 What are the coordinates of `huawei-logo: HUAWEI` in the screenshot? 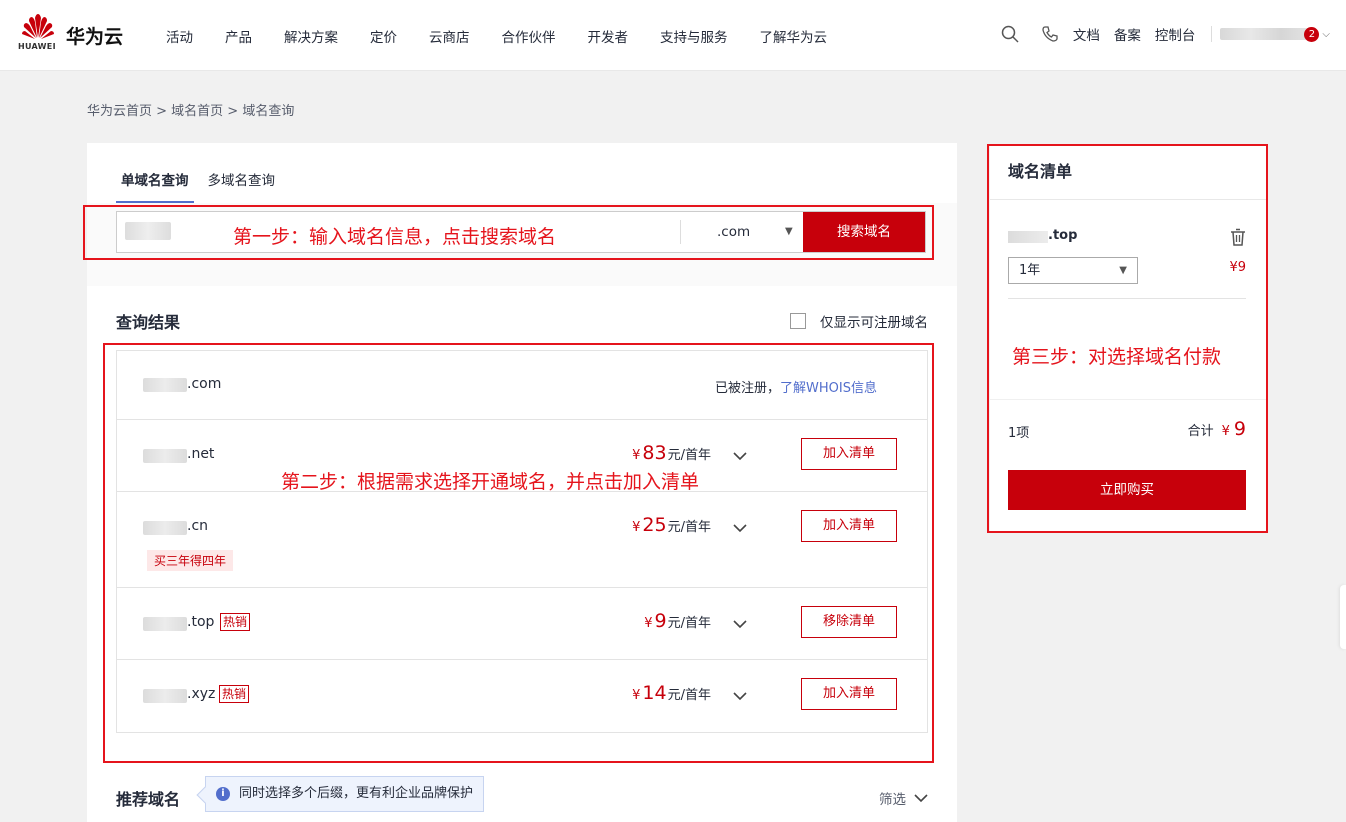 It's located at (38, 32).